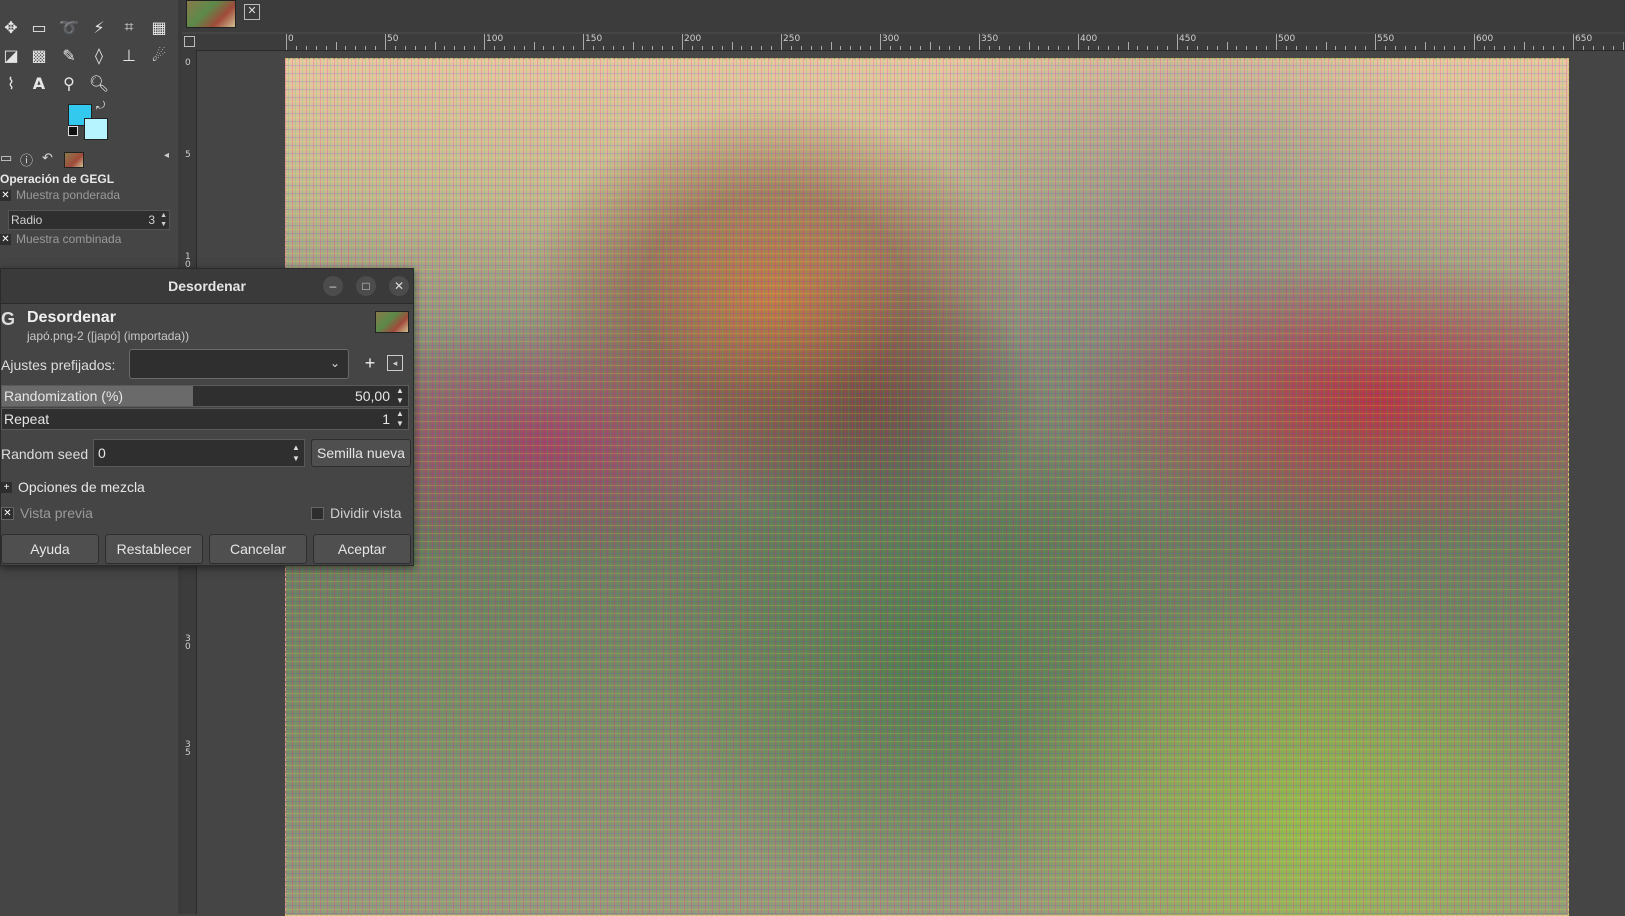 Image resolution: width=1625 pixels, height=916 pixels. I want to click on preview-checkbox: ✕, so click(7, 513).